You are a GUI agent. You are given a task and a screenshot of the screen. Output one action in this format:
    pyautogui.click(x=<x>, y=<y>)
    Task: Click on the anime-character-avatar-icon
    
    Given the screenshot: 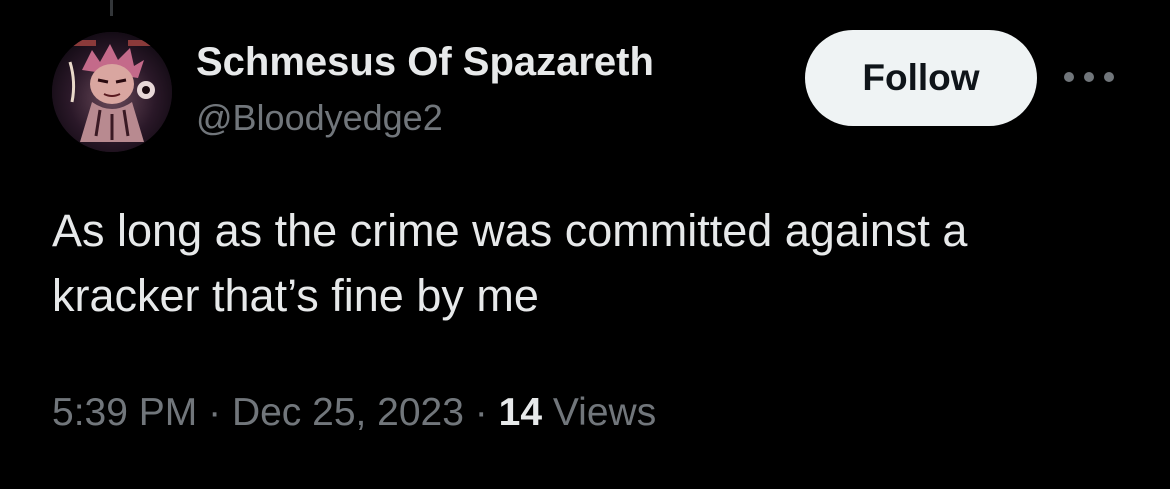 What is the action you would take?
    pyautogui.click(x=112, y=92)
    